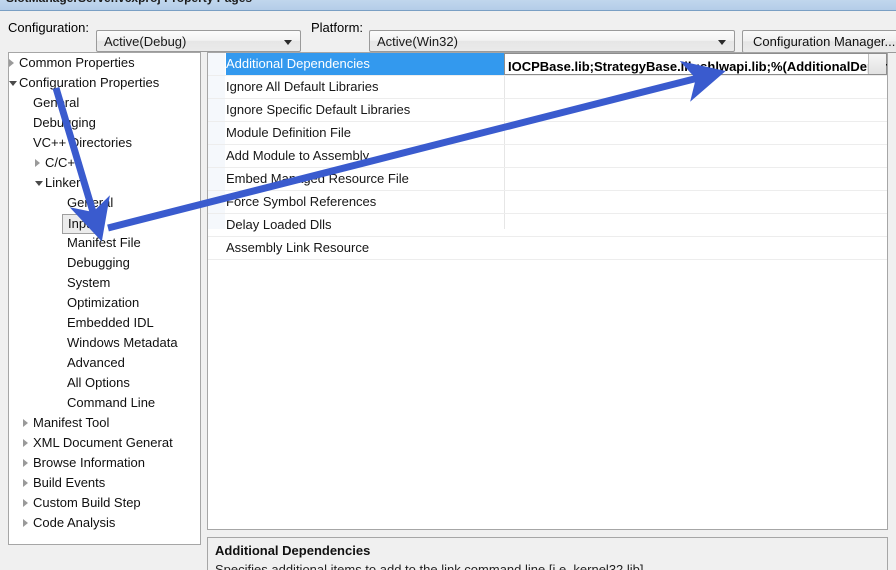 The image size is (896, 570). I want to click on tree-item-configuration-properties: Configuration Properties, so click(104, 83).